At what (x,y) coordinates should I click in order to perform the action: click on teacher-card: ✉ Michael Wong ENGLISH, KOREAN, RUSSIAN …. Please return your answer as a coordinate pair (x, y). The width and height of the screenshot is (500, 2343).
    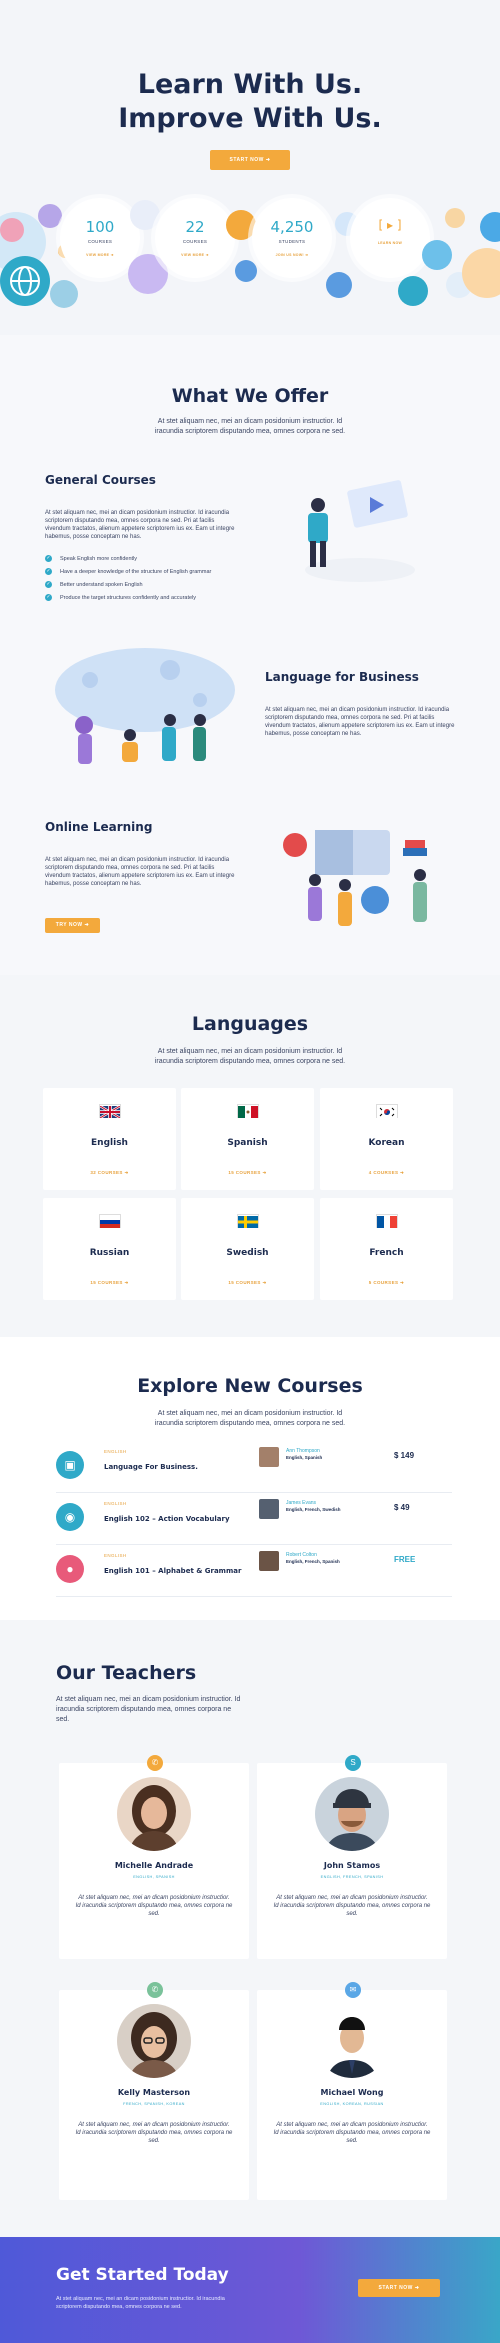
    Looking at the image, I should click on (352, 2091).